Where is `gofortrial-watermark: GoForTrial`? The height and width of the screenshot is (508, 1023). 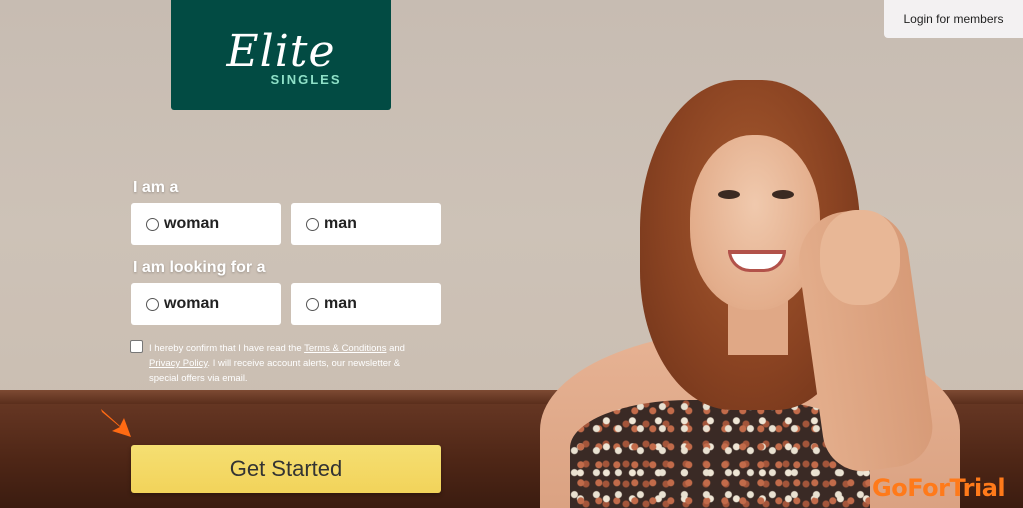 gofortrial-watermark: GoForTrial is located at coordinates (939, 488).